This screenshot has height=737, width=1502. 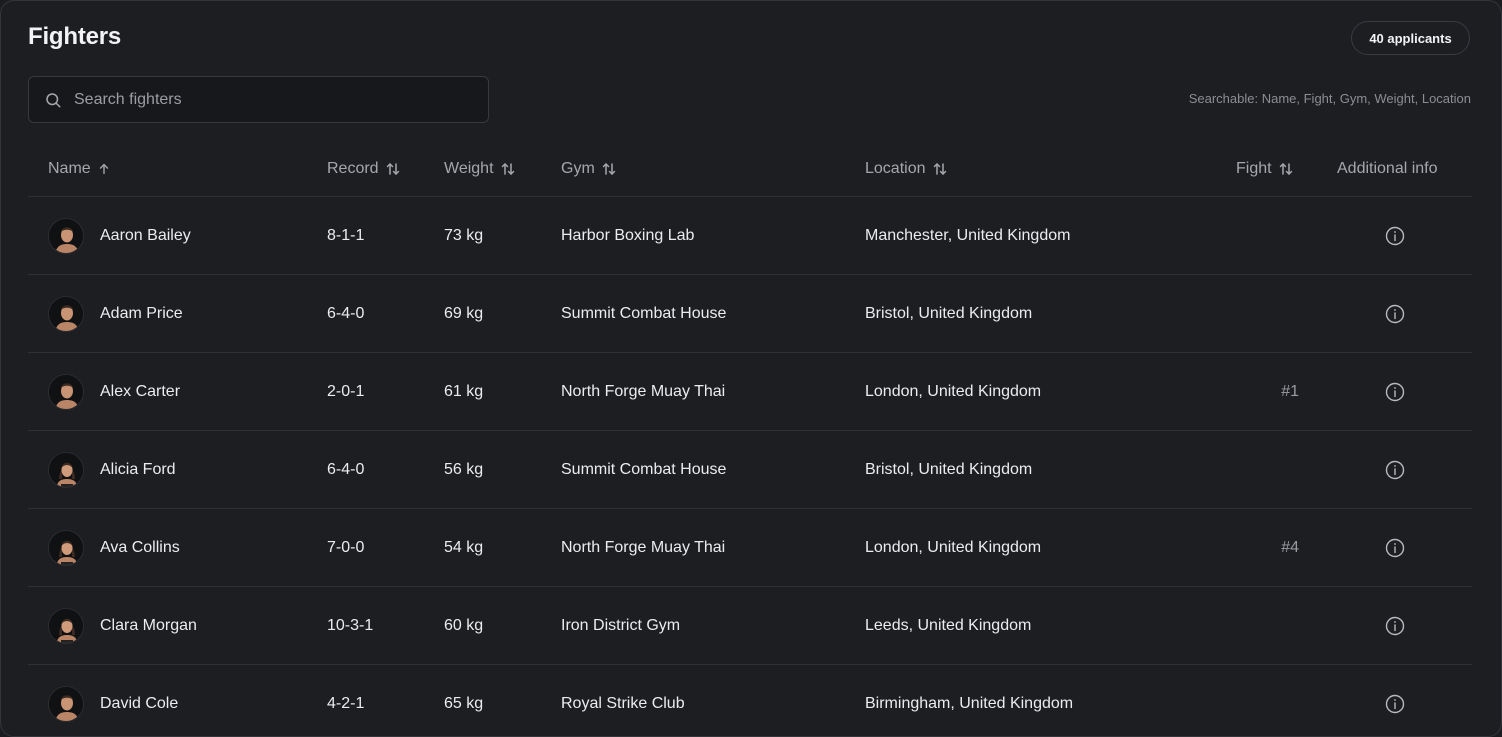 I want to click on weight-cell: 69 kg, so click(x=464, y=313).